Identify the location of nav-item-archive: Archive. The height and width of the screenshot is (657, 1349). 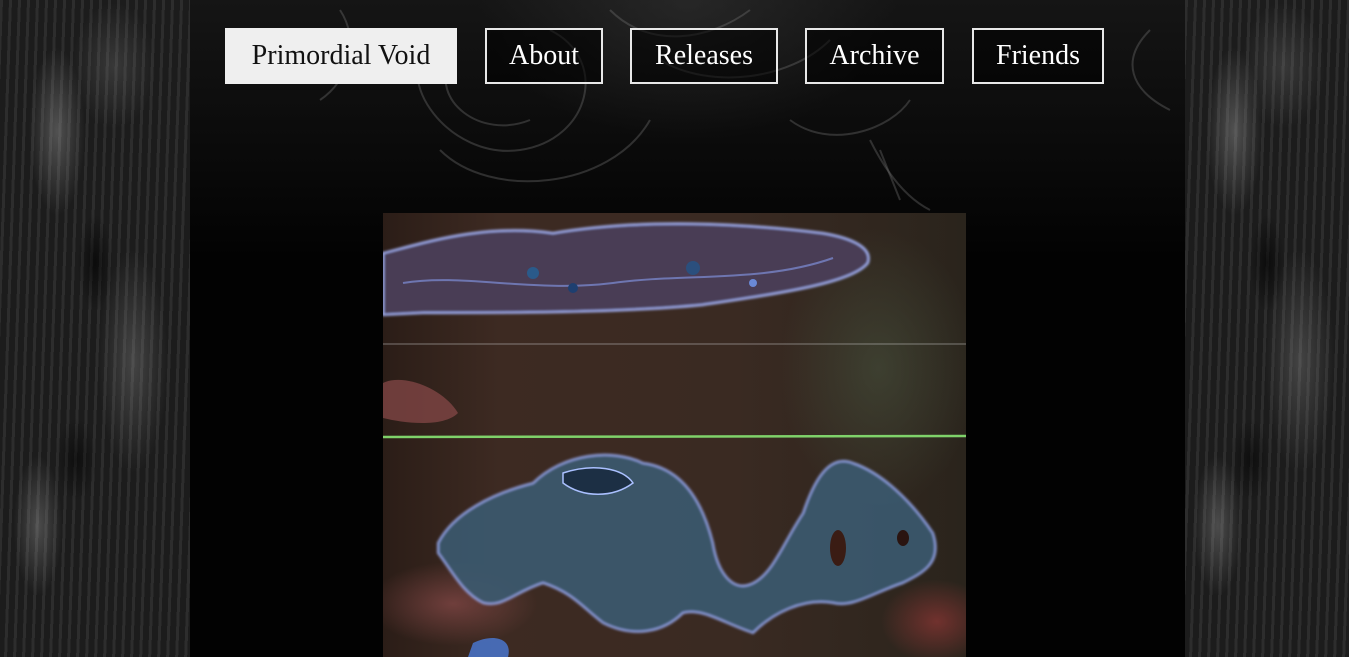
(874, 56).